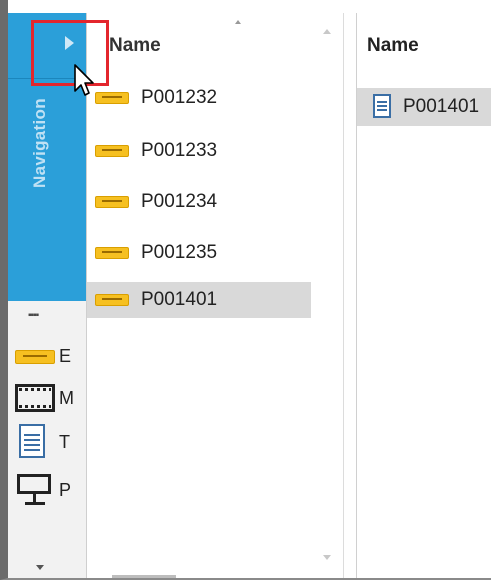  I want to click on nav-item-label: M, so click(66, 398).